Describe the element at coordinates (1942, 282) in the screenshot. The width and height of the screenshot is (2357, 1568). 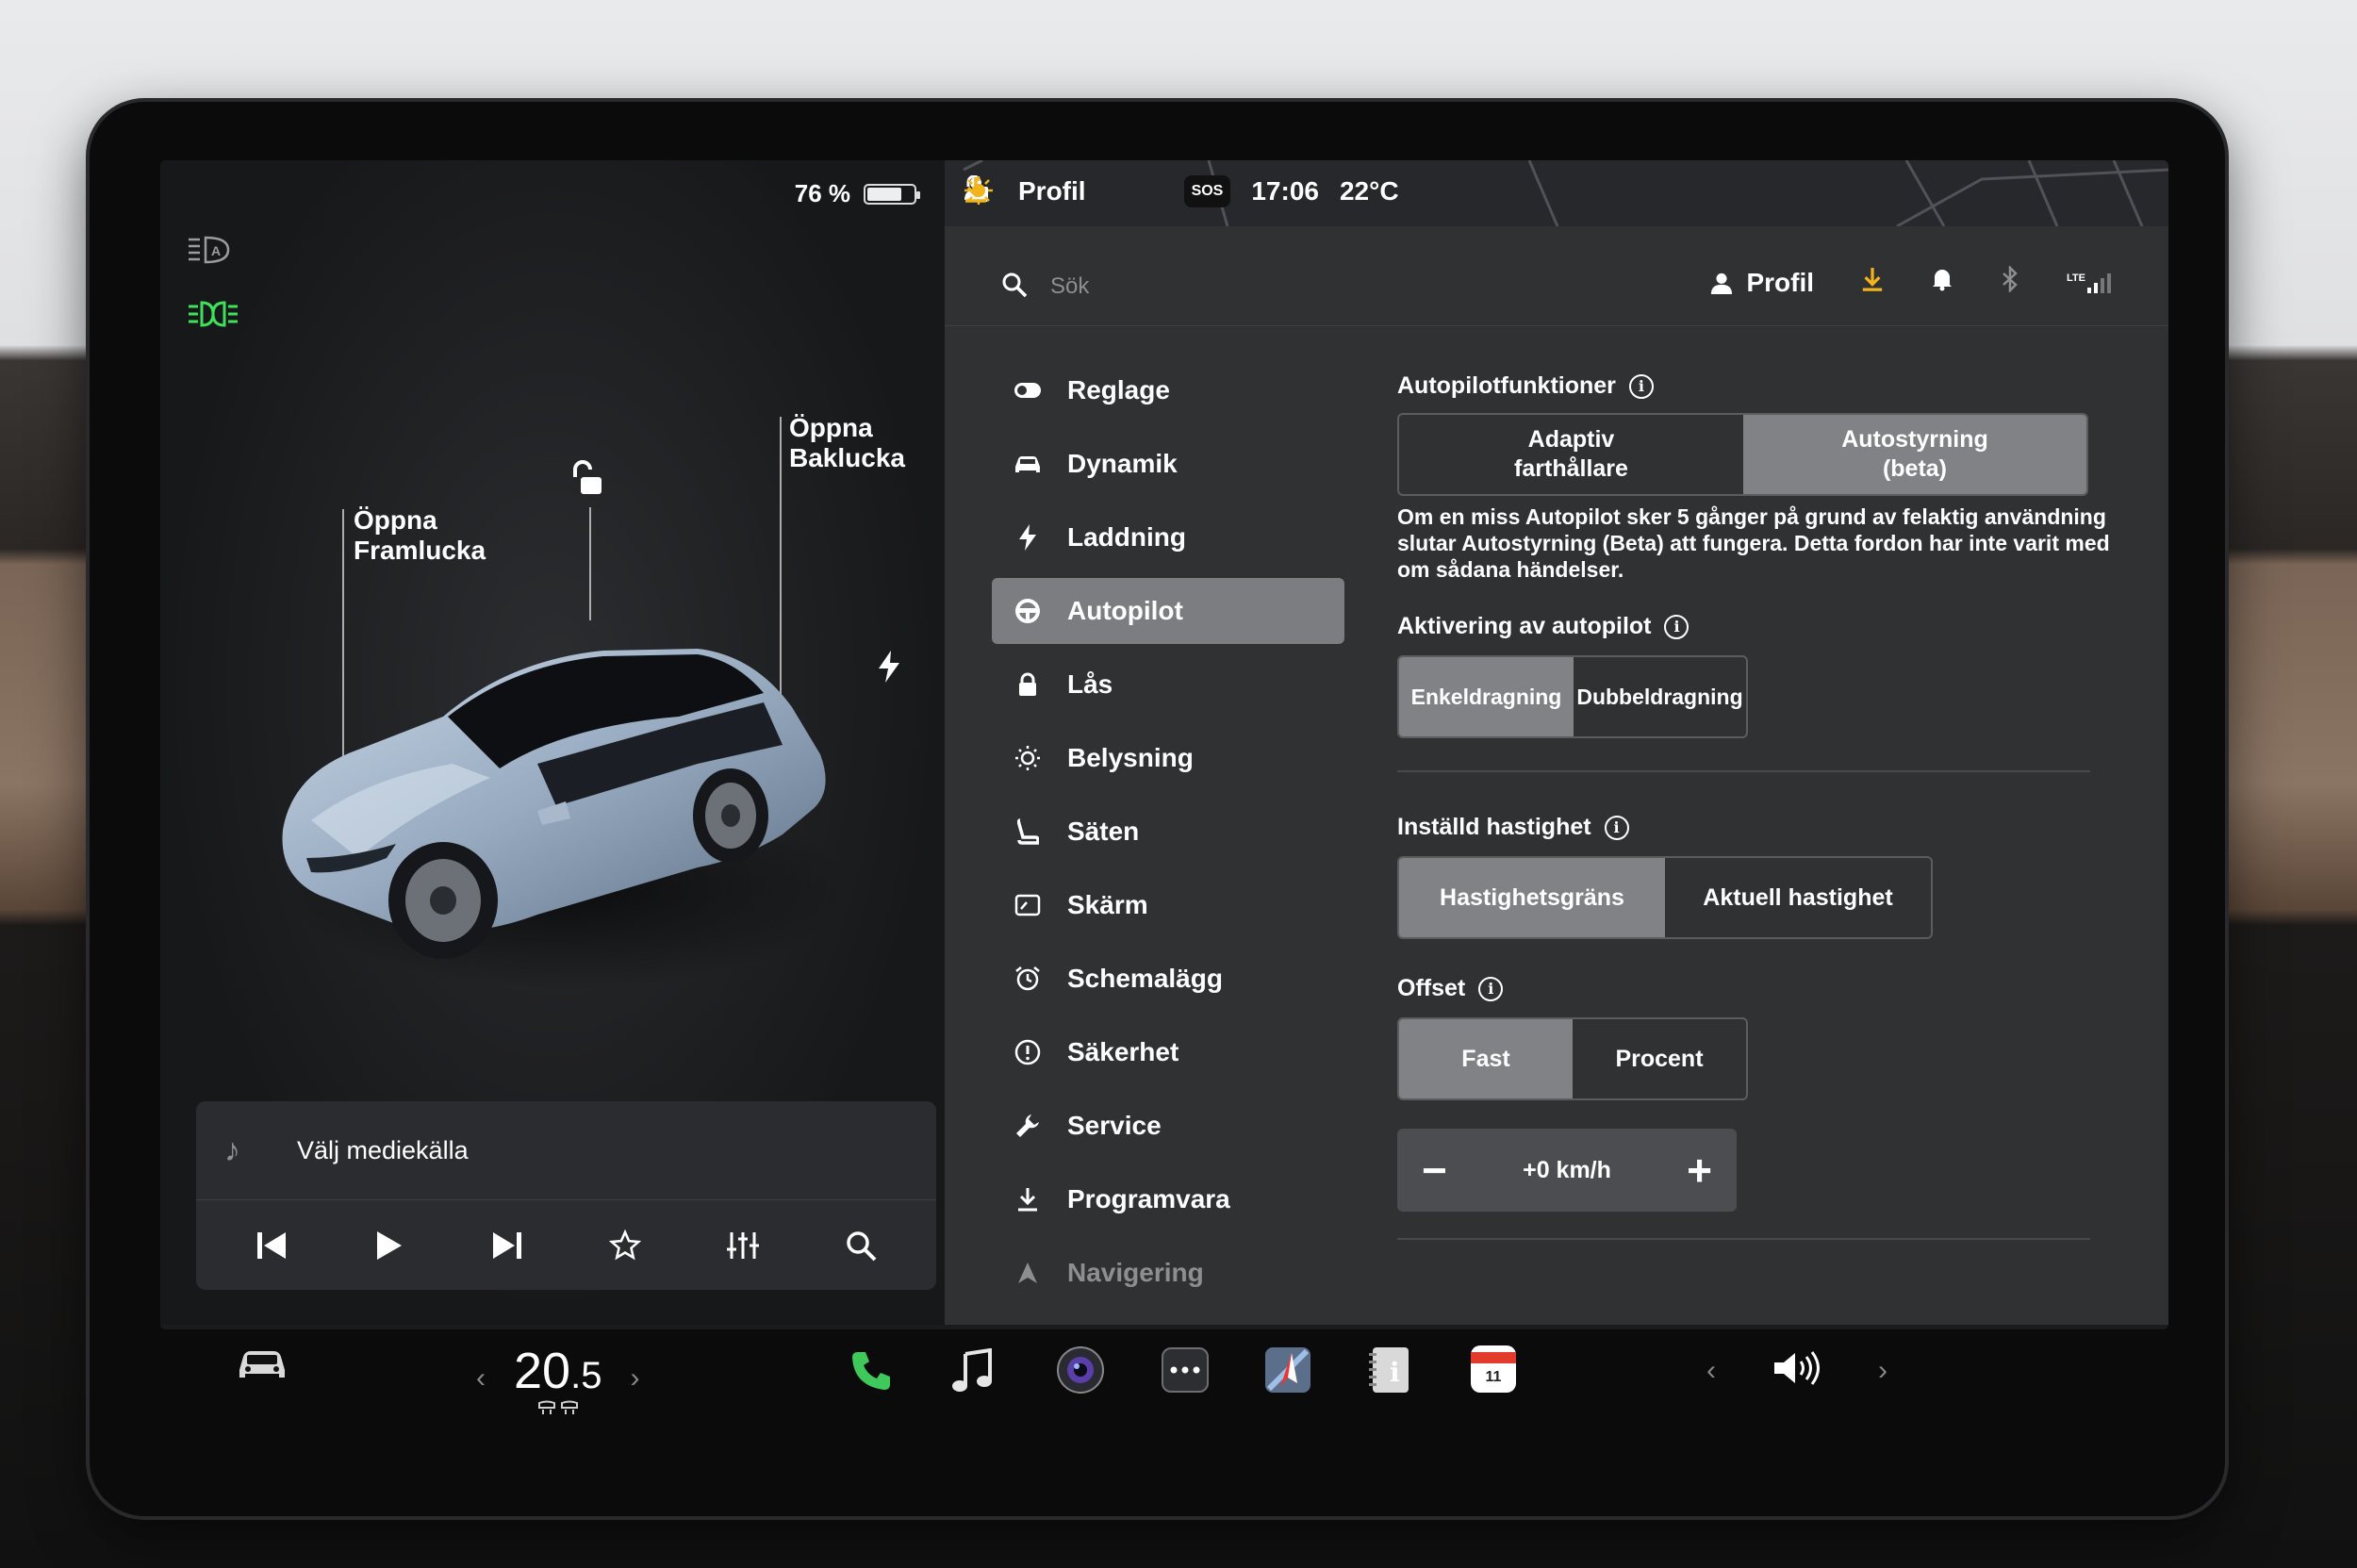
I see `notification-bell-icon` at that location.